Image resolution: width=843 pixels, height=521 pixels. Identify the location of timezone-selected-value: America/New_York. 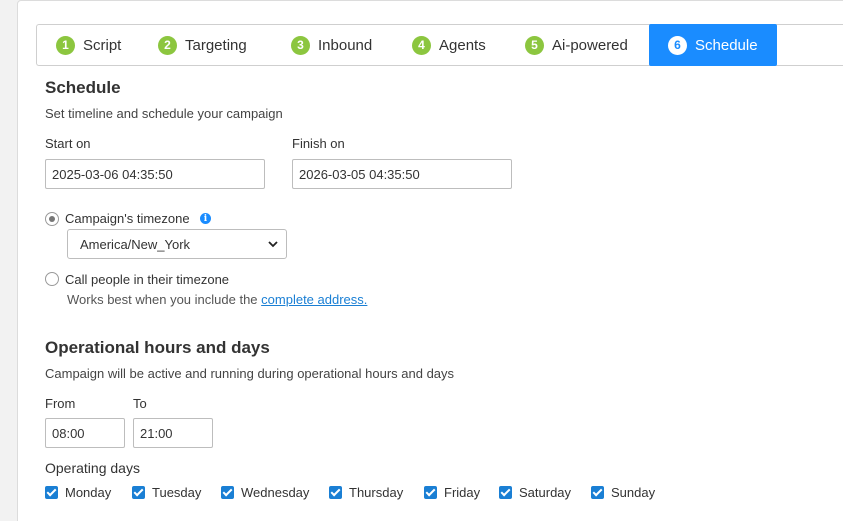
(135, 244).